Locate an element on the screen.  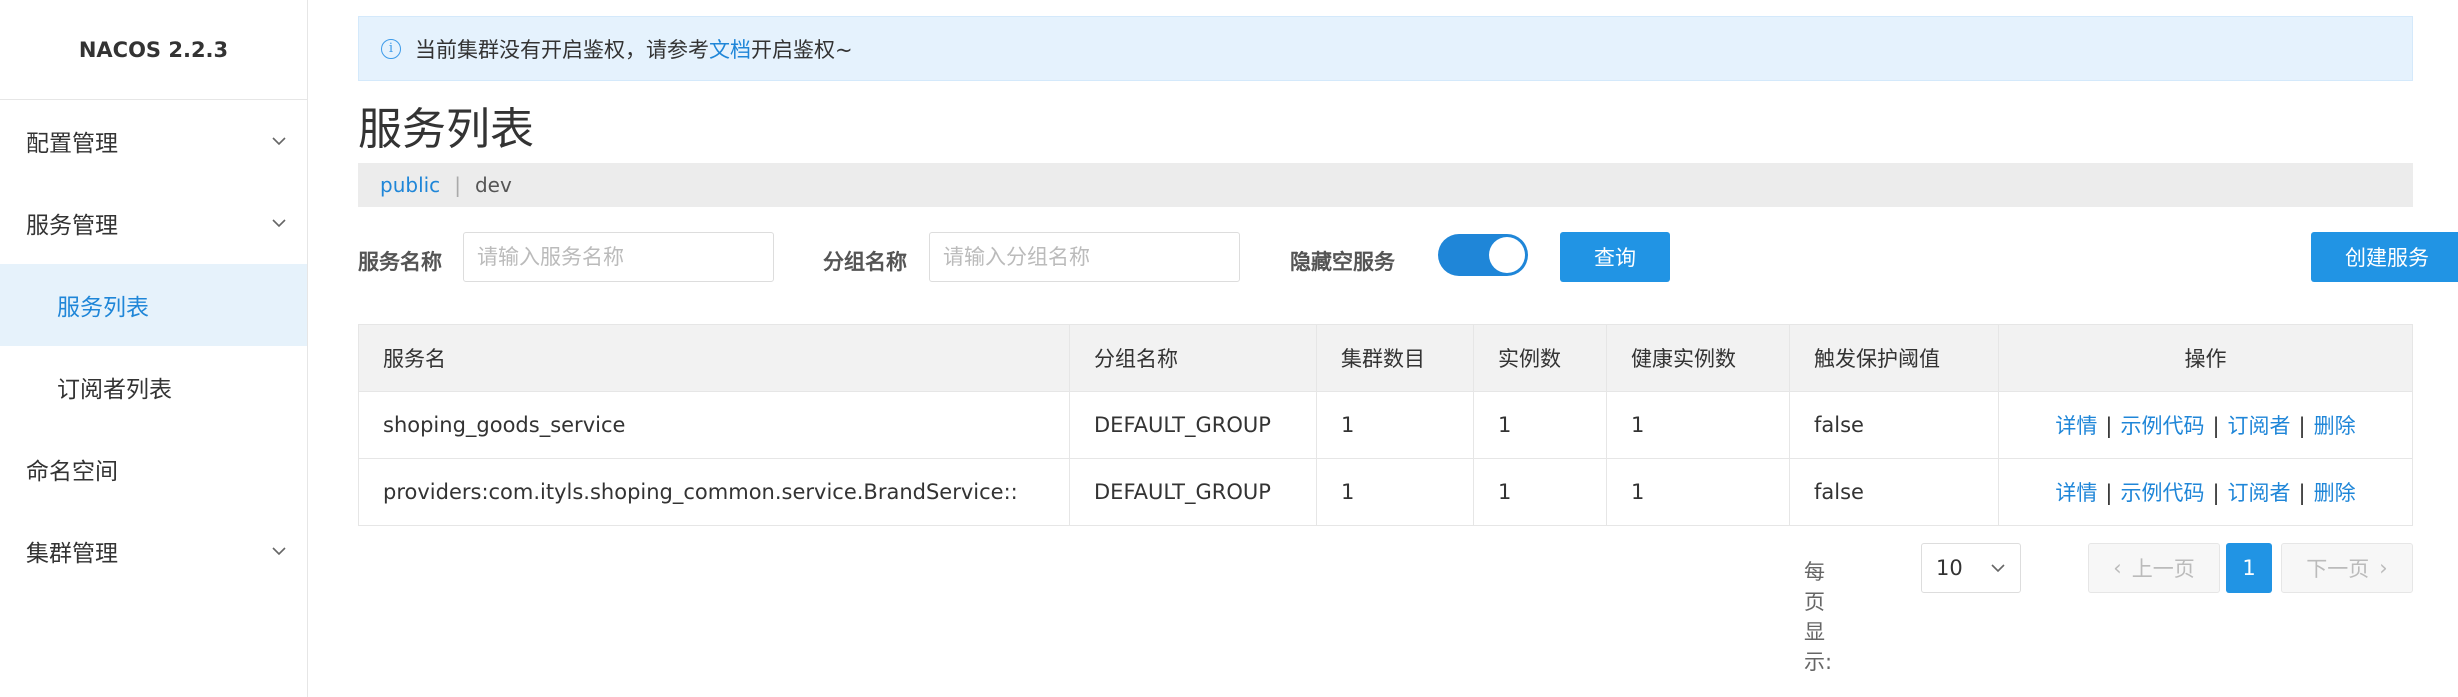
group-name-label: 分组名称 is located at coordinates (865, 262).